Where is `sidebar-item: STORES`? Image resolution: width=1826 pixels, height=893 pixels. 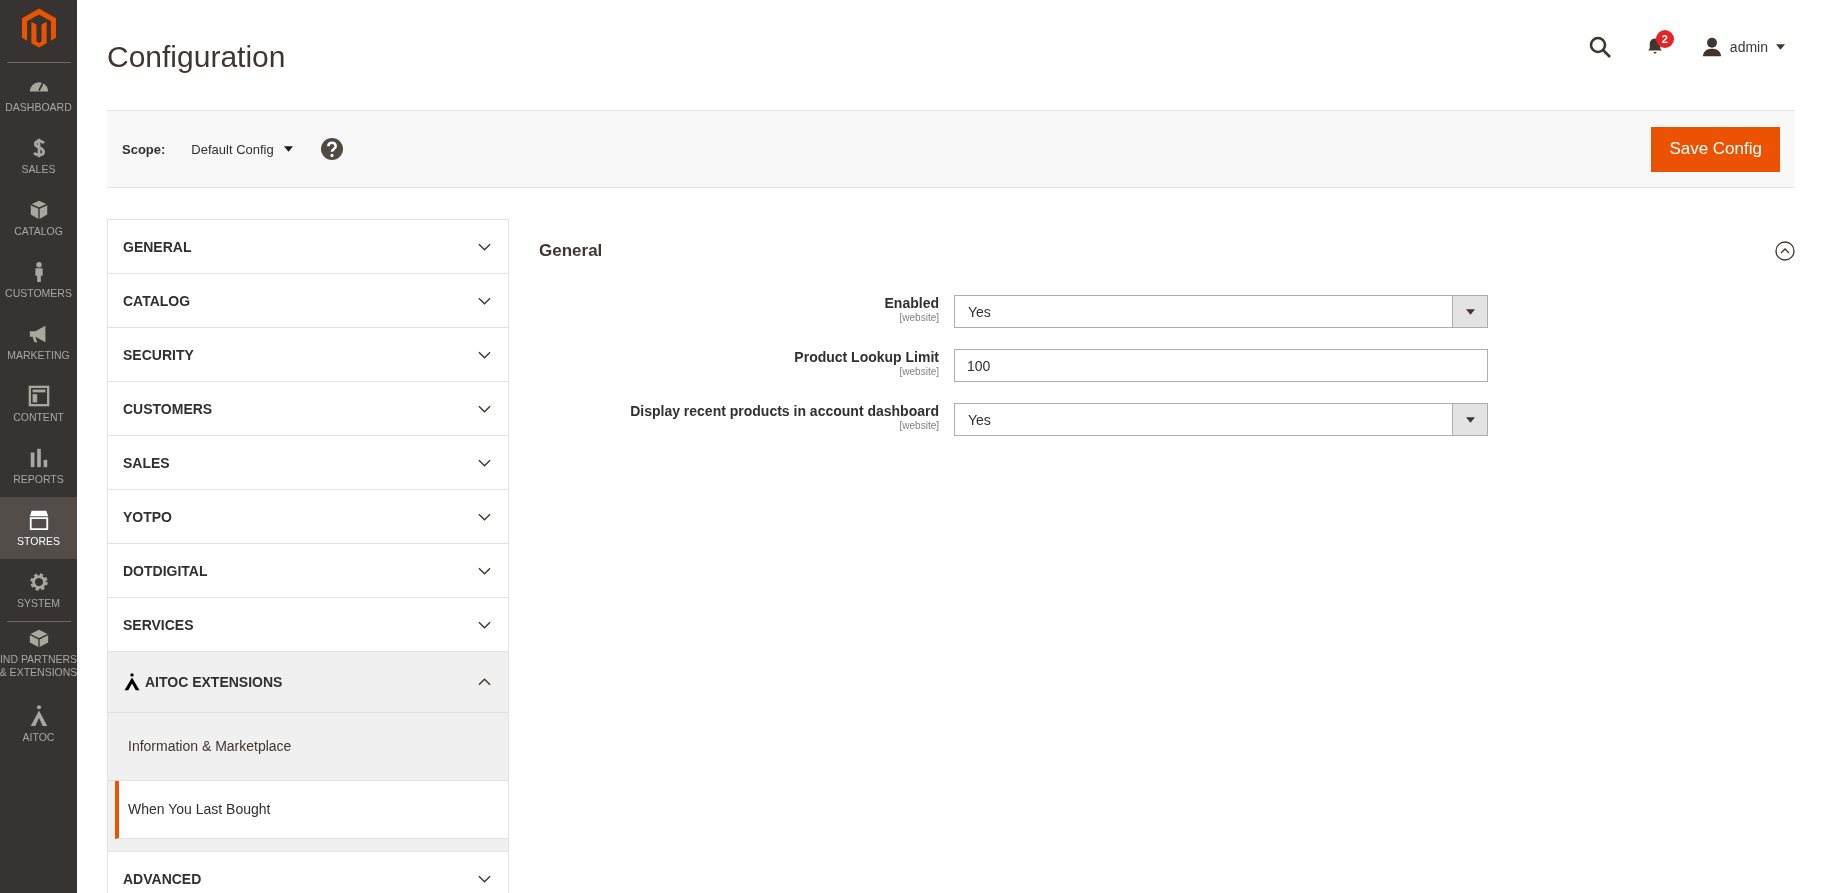
sidebar-item: STORES is located at coordinates (38, 528).